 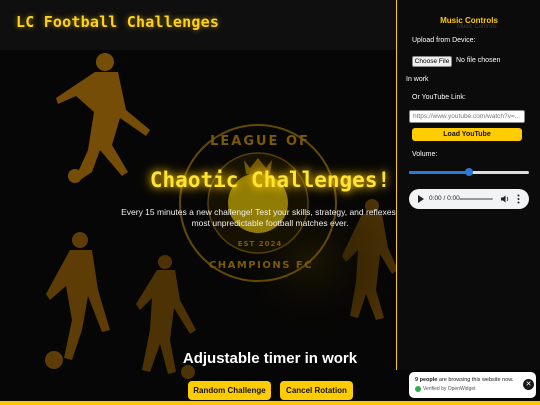 I want to click on bottom-accent-bar, so click(x=270, y=403).